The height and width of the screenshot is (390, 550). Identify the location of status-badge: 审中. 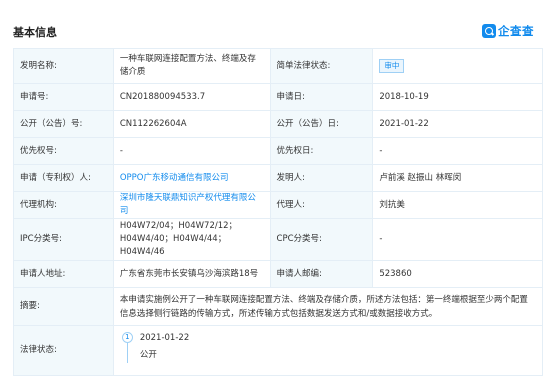
(392, 66).